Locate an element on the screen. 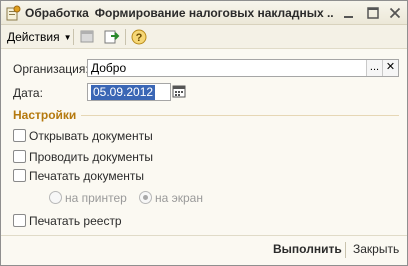 This screenshot has width=408, height=266. to-screen-label: на экран is located at coordinates (179, 198).